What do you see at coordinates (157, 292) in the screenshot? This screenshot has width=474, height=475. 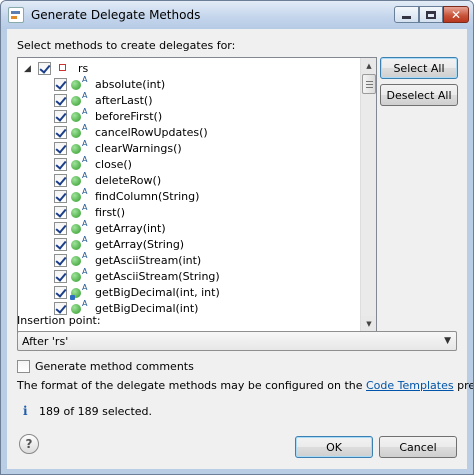 I see `method-label: getBigDecimal(int, int)` at bounding box center [157, 292].